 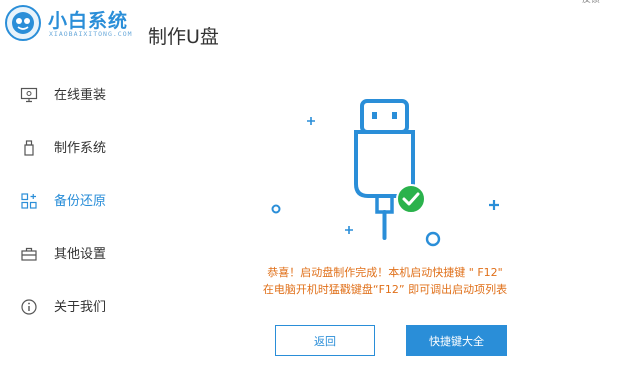 I want to click on sidebar-item-backup-restore: 备份还原, so click(x=75, y=200).